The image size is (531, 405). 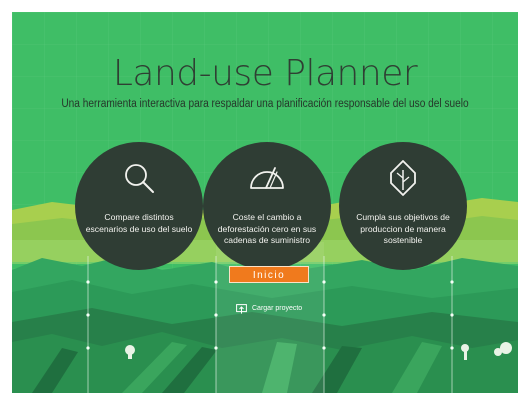 I want to click on load-project-label: Cargar proyecto, so click(x=277, y=308).